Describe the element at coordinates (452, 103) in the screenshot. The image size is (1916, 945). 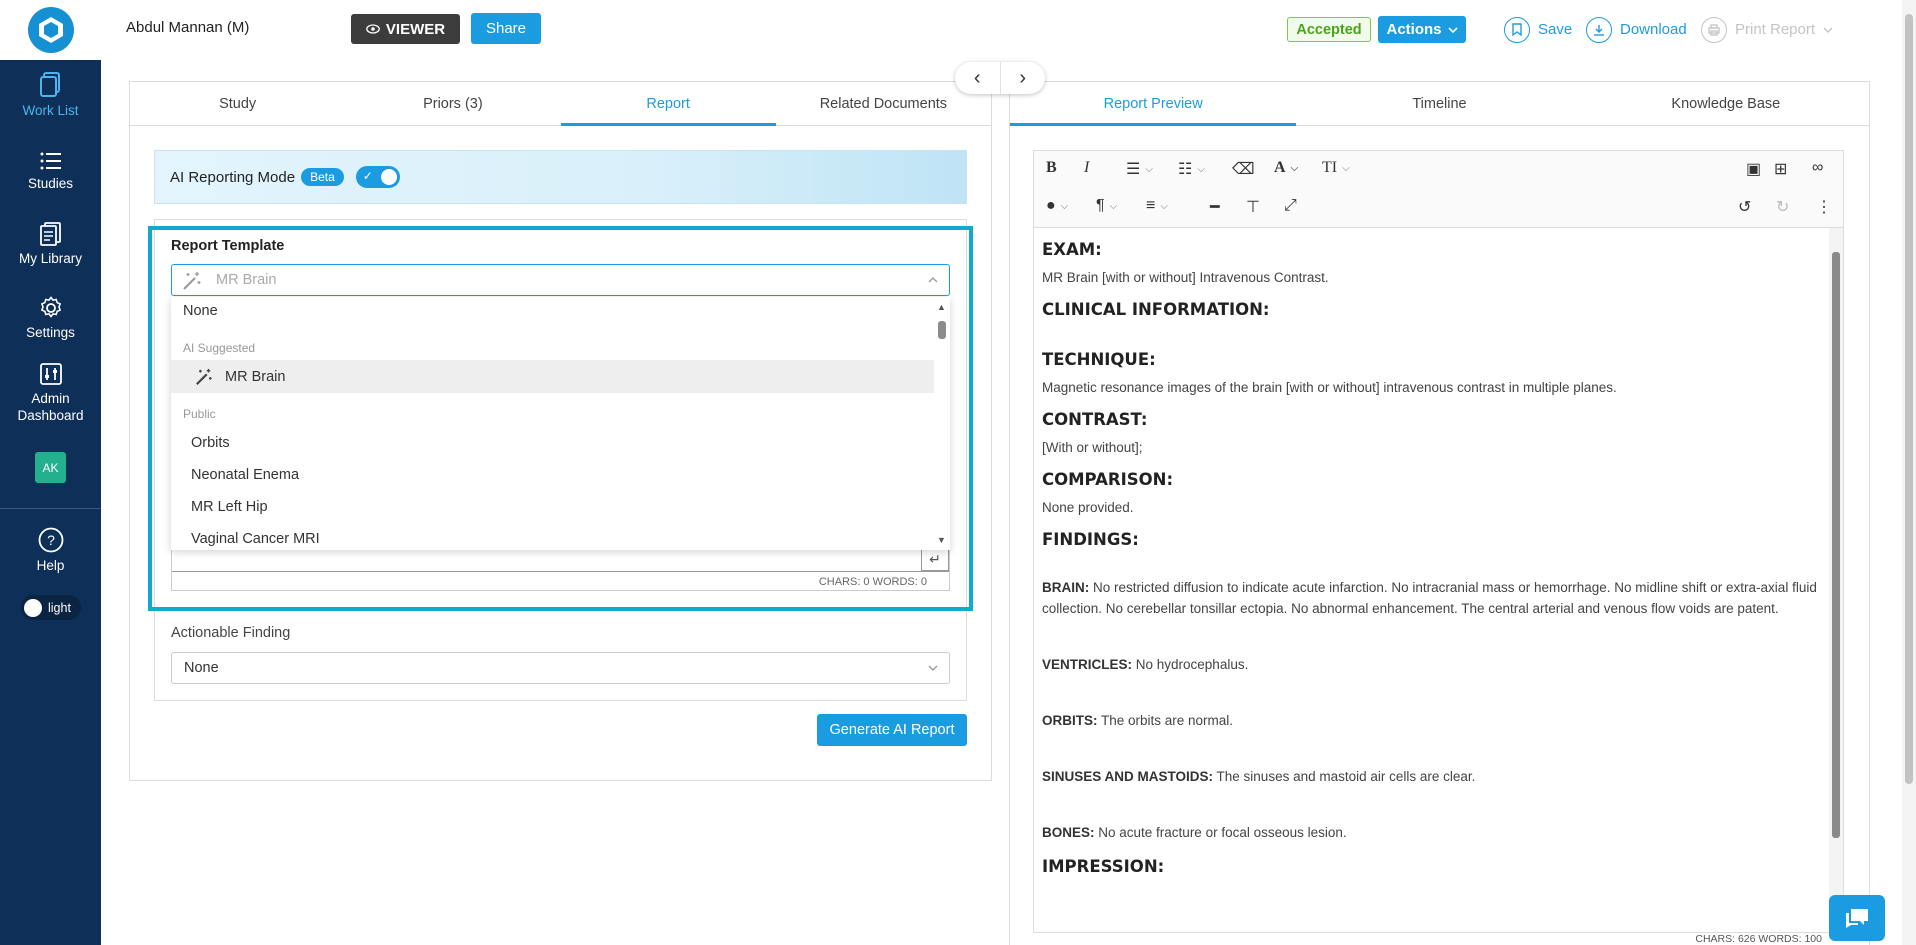
I see `tab-priors: Priors (3)` at that location.